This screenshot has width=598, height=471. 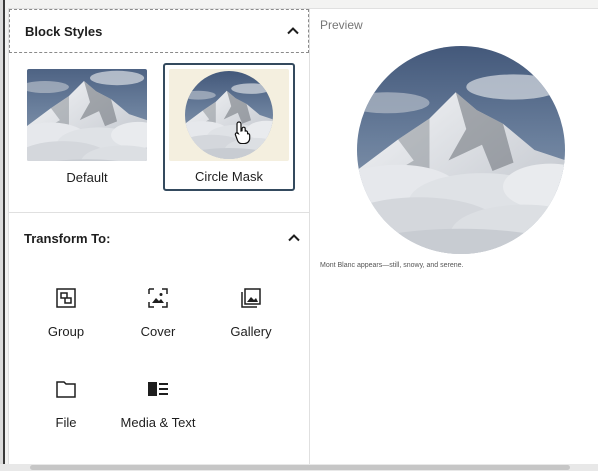 What do you see at coordinates (66, 331) in the screenshot?
I see `transform-label: Group` at bounding box center [66, 331].